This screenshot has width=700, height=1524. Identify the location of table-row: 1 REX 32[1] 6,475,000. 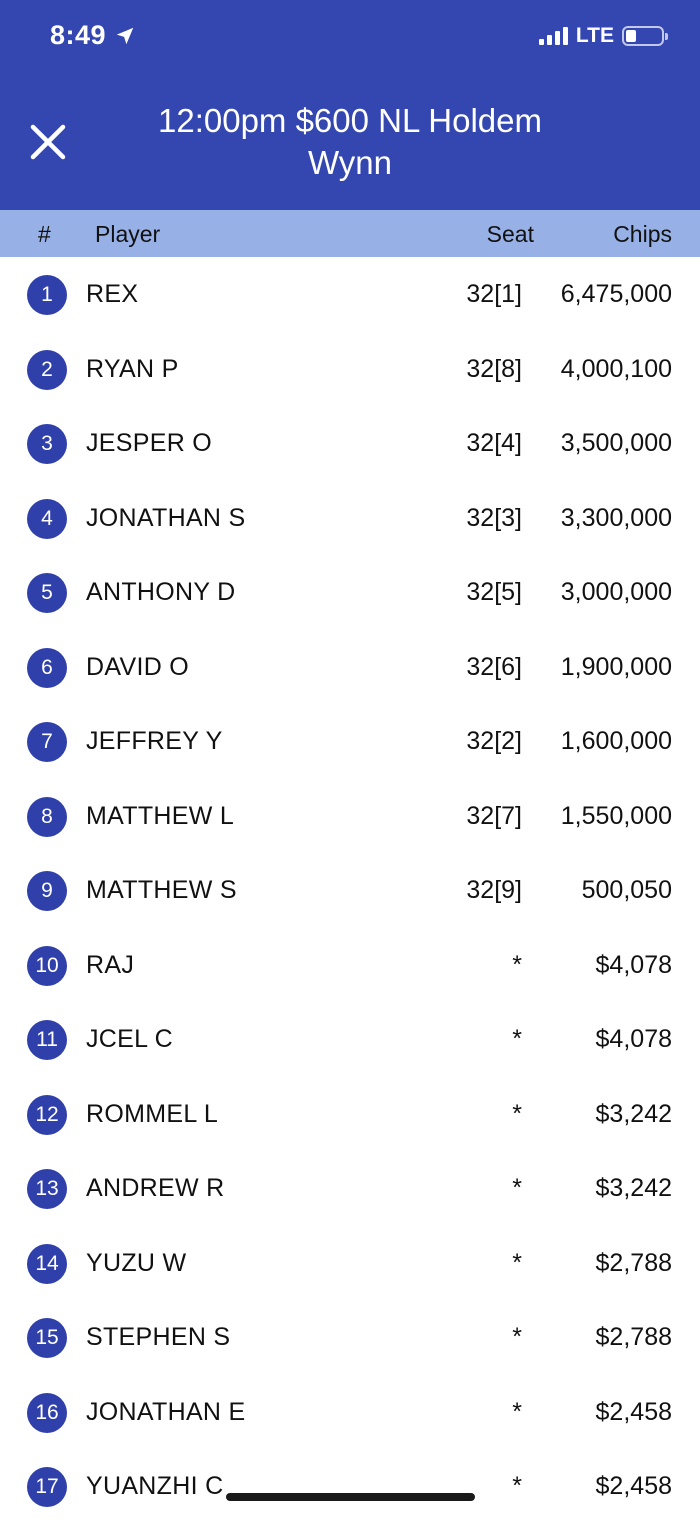
(350, 294).